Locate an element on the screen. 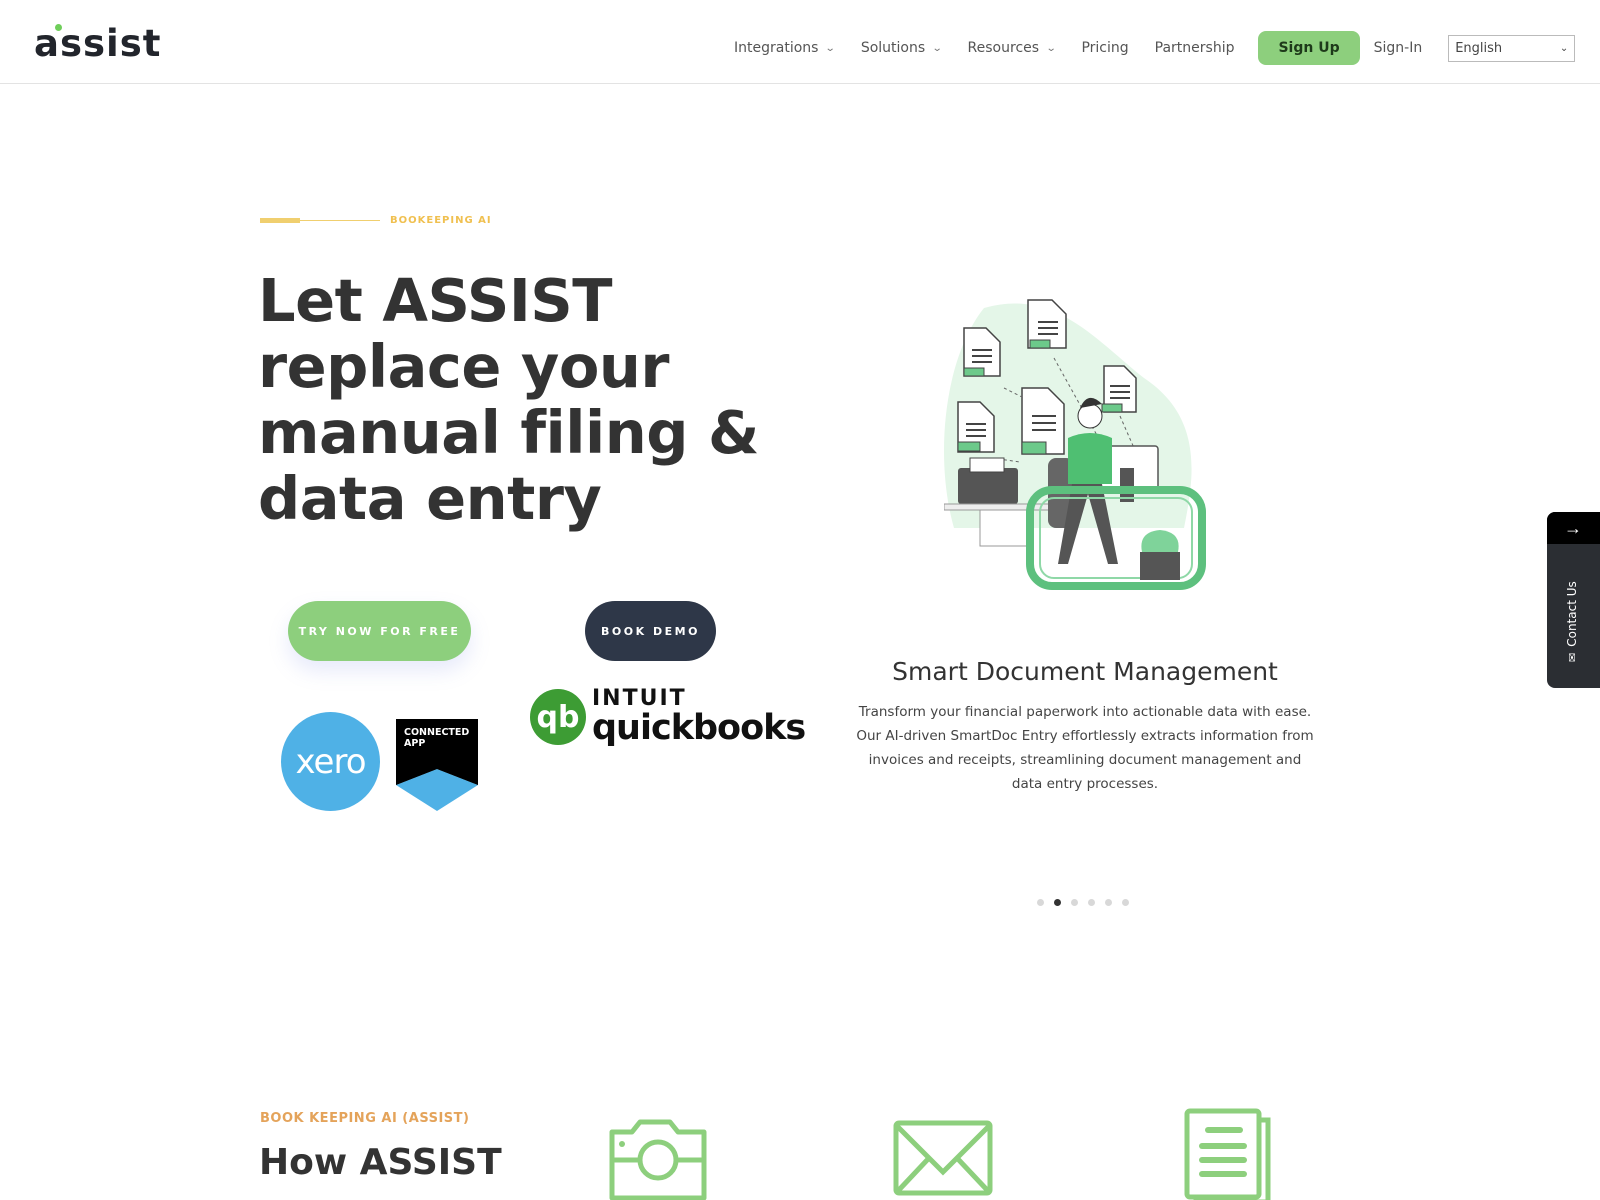 The image size is (1600, 1200). file-icon-doc is located at coordinates (1119, 389).